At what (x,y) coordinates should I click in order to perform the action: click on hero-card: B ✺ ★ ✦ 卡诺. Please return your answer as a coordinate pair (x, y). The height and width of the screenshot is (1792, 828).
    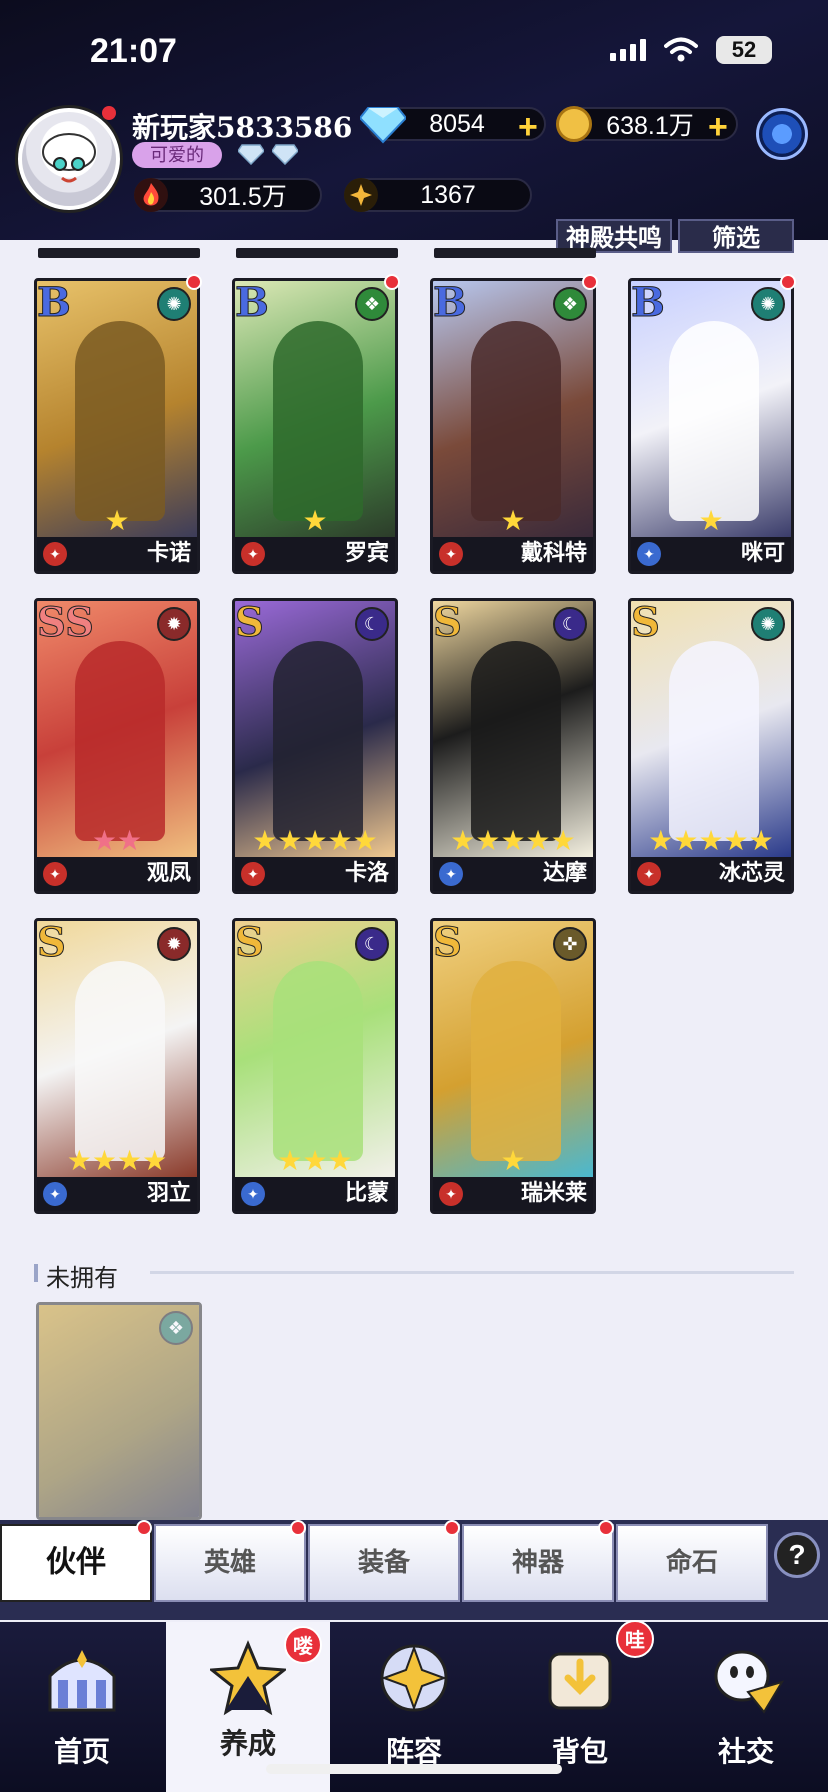
    Looking at the image, I should click on (117, 426).